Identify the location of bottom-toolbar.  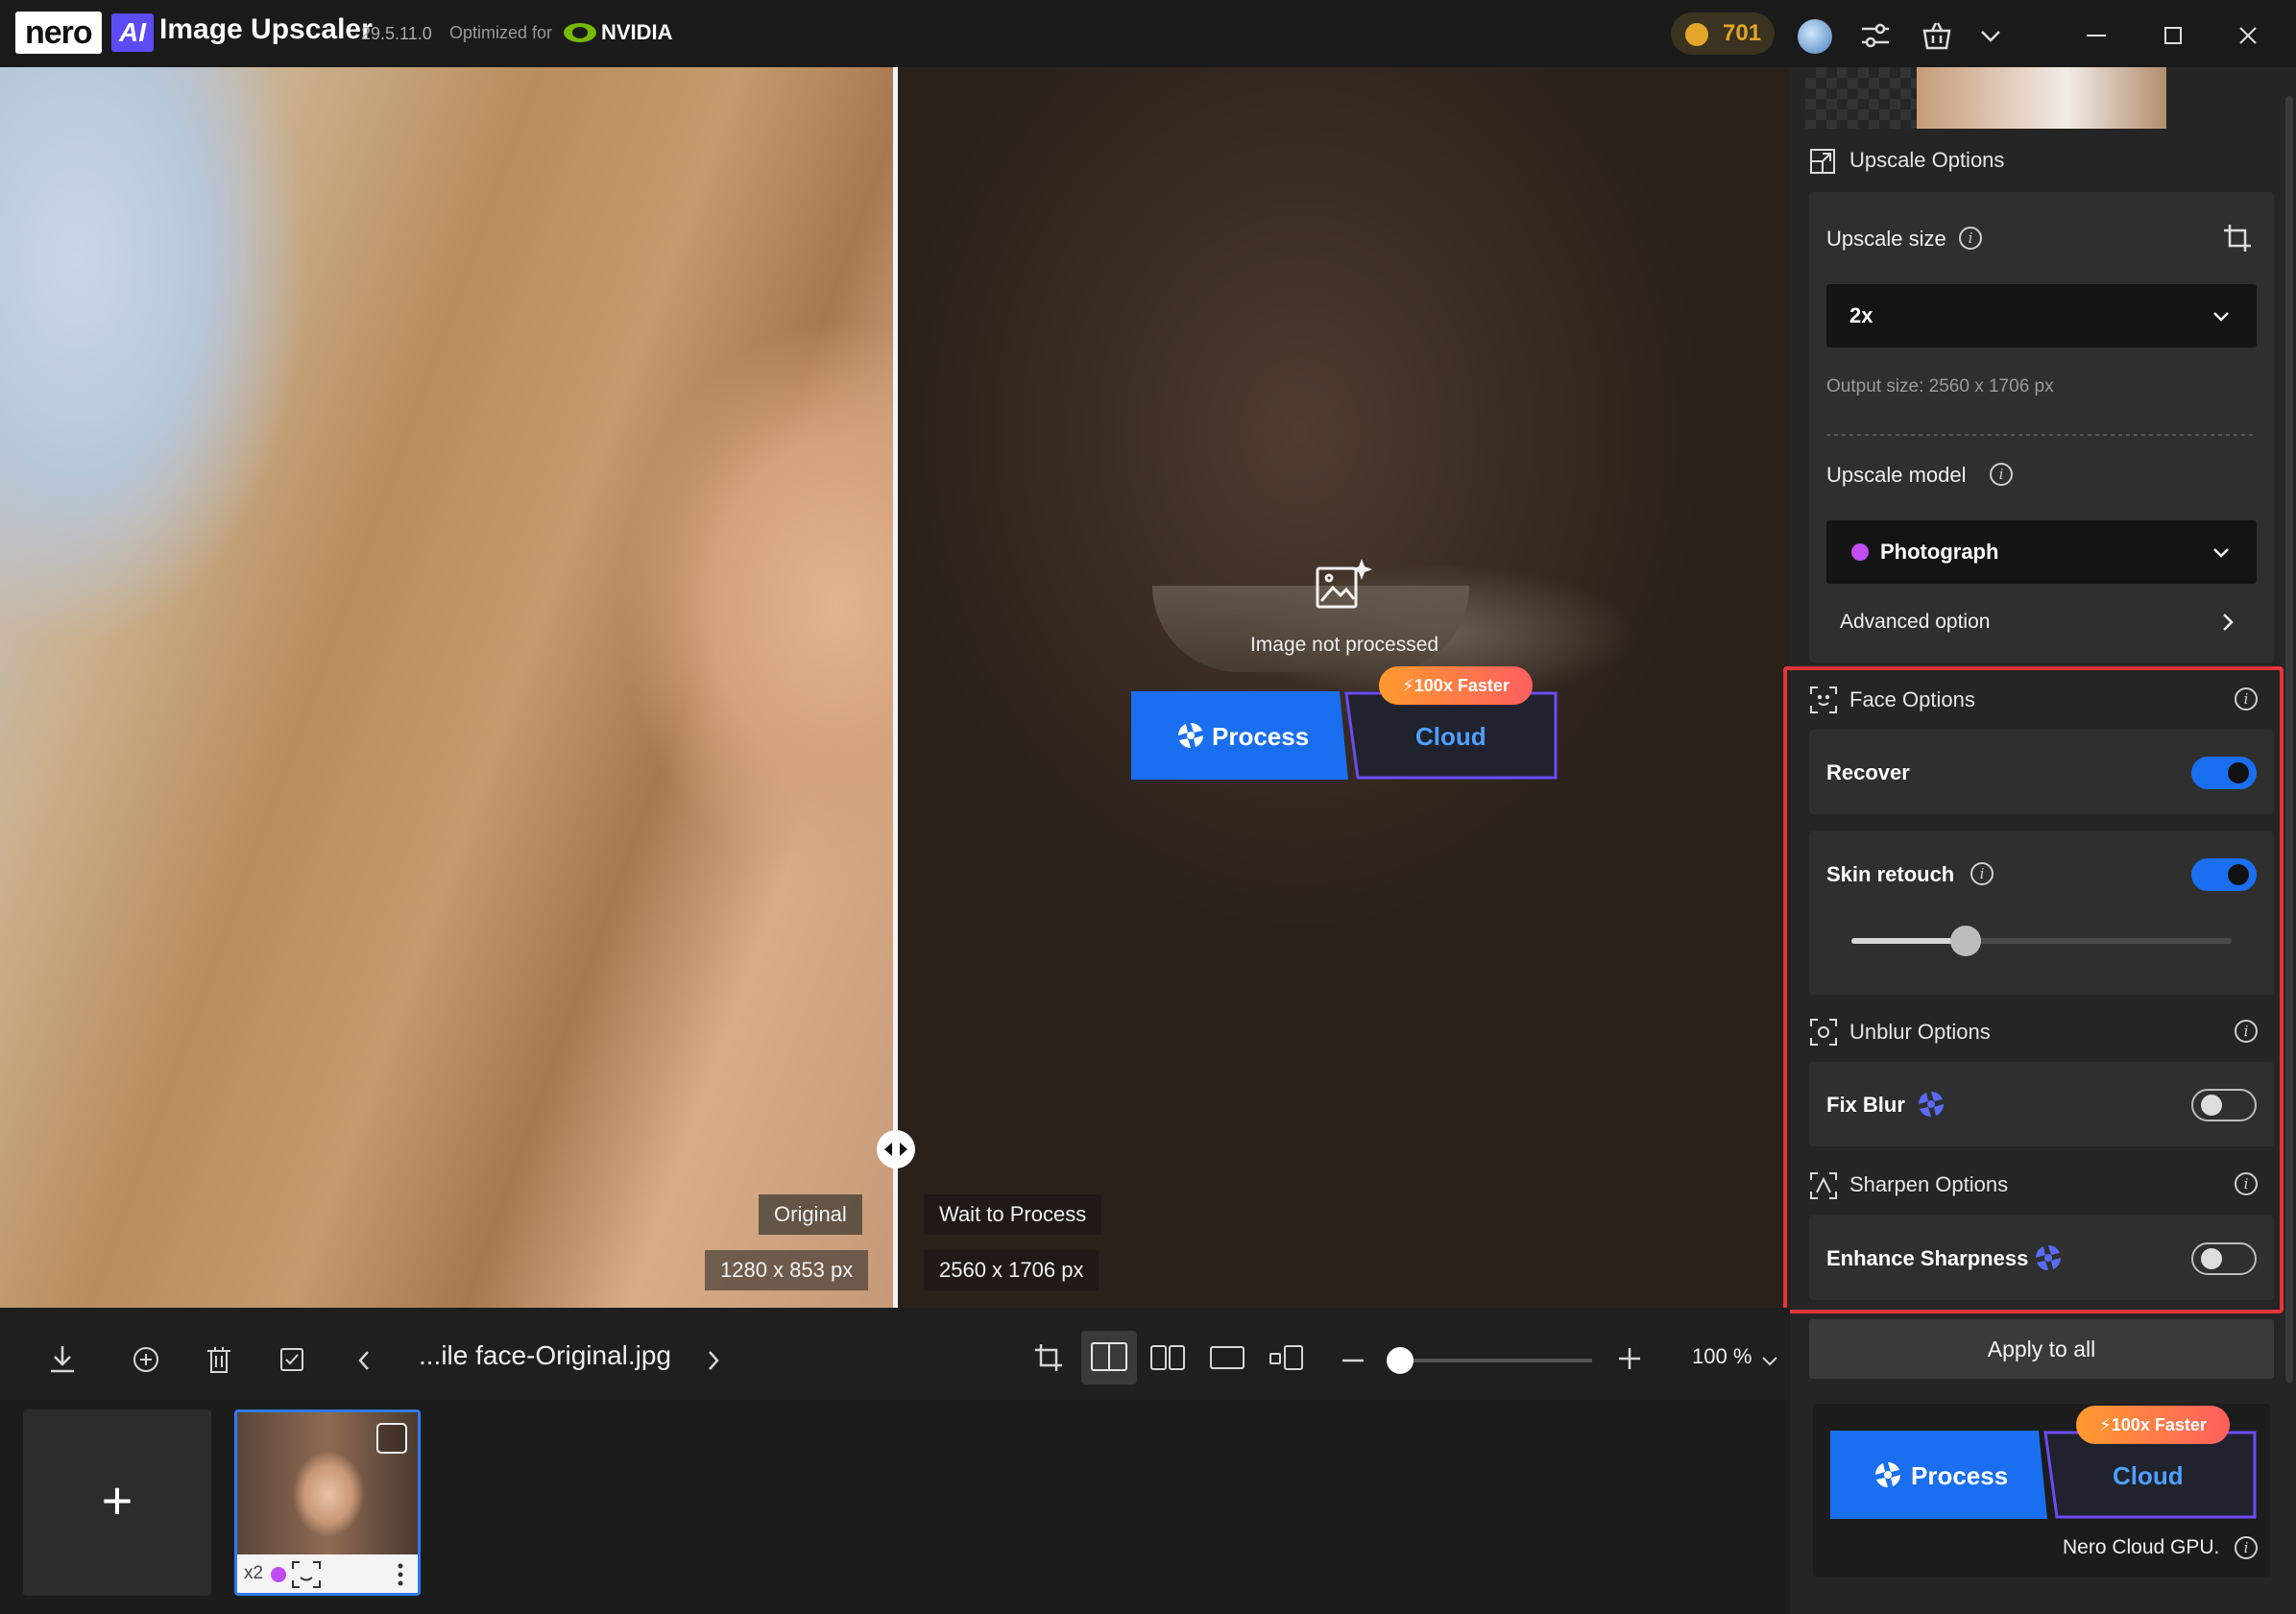
(895, 1354).